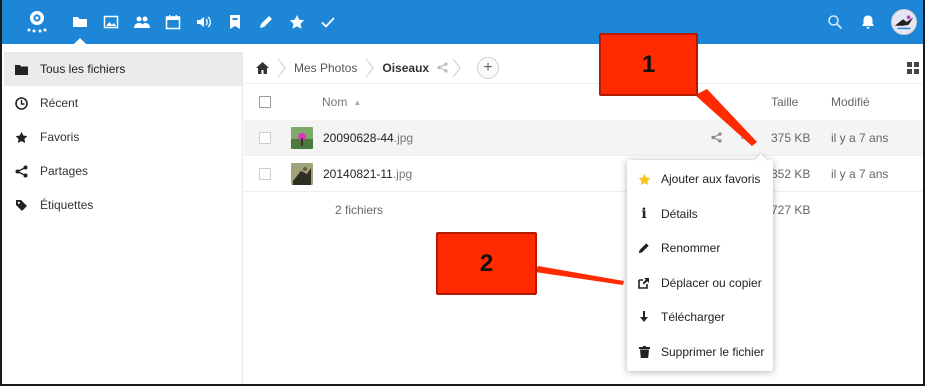  I want to click on notifications-icon, so click(868, 22).